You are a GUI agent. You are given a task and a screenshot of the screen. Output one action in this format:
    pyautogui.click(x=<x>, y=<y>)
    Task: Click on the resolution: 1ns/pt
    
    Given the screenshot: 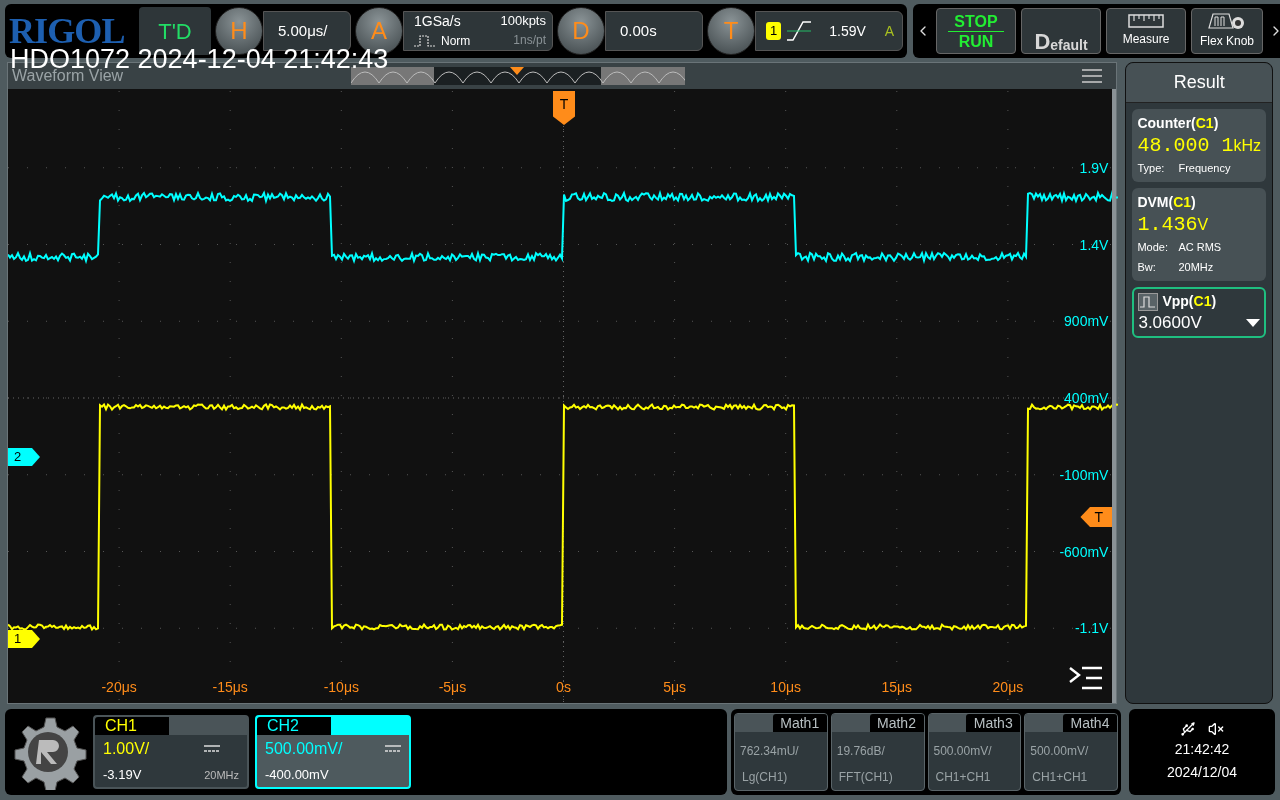 What is the action you would take?
    pyautogui.click(x=529, y=40)
    